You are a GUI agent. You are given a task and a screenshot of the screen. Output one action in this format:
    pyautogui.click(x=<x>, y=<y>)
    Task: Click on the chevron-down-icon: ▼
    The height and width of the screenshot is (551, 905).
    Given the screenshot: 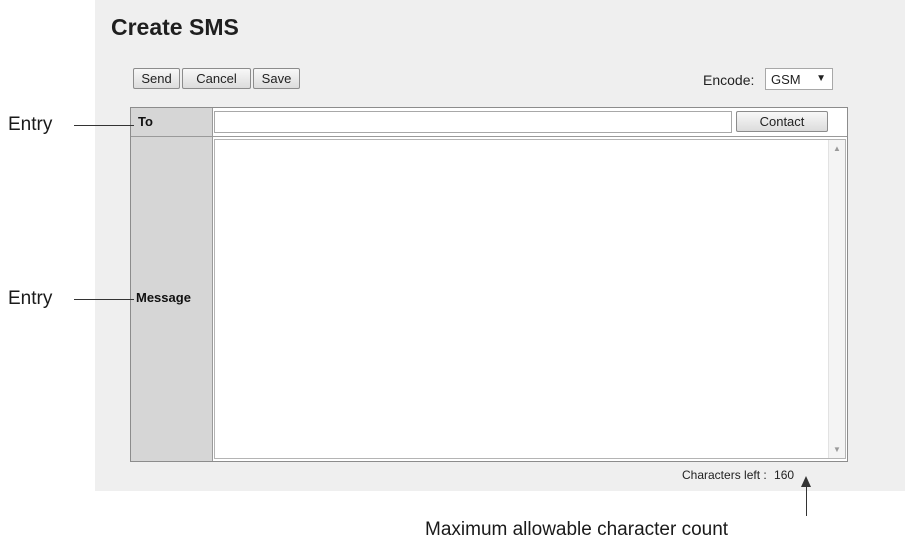 What is the action you would take?
    pyautogui.click(x=821, y=78)
    